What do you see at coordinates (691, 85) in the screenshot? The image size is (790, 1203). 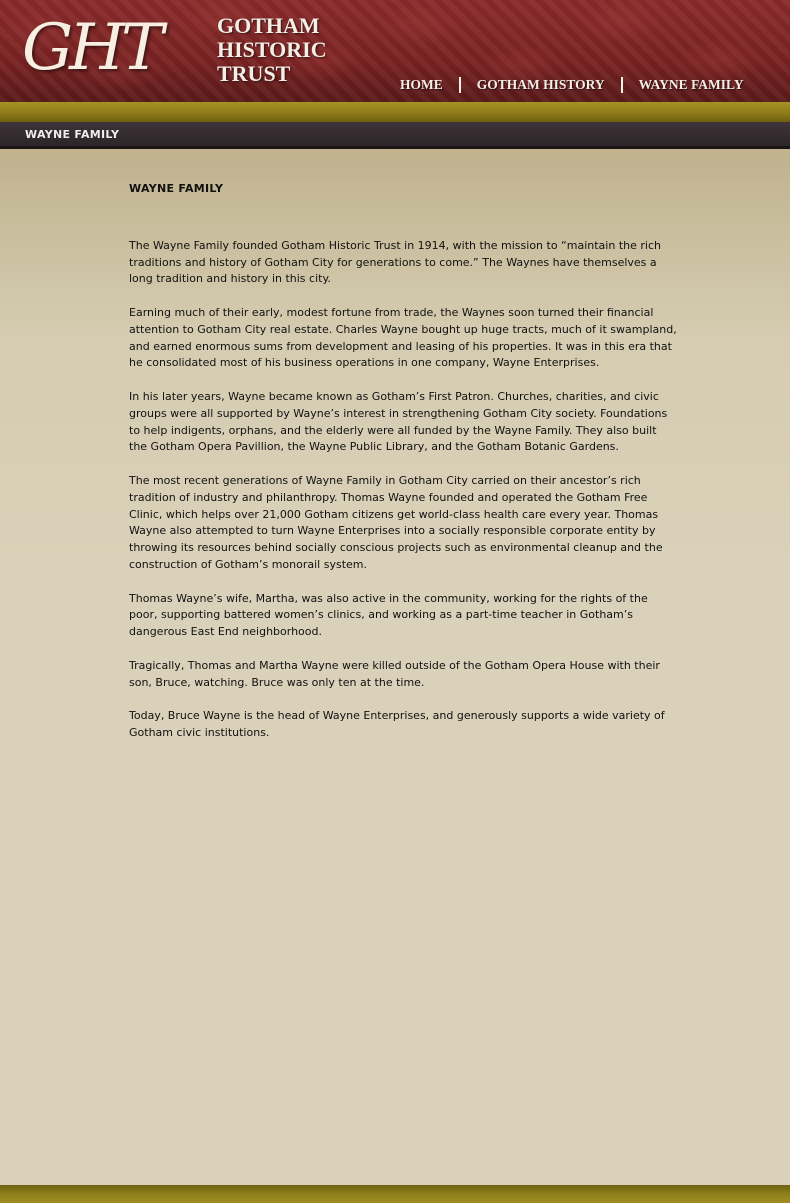 I see `nav-wayne-family-link: WAYNE FAMILY` at bounding box center [691, 85].